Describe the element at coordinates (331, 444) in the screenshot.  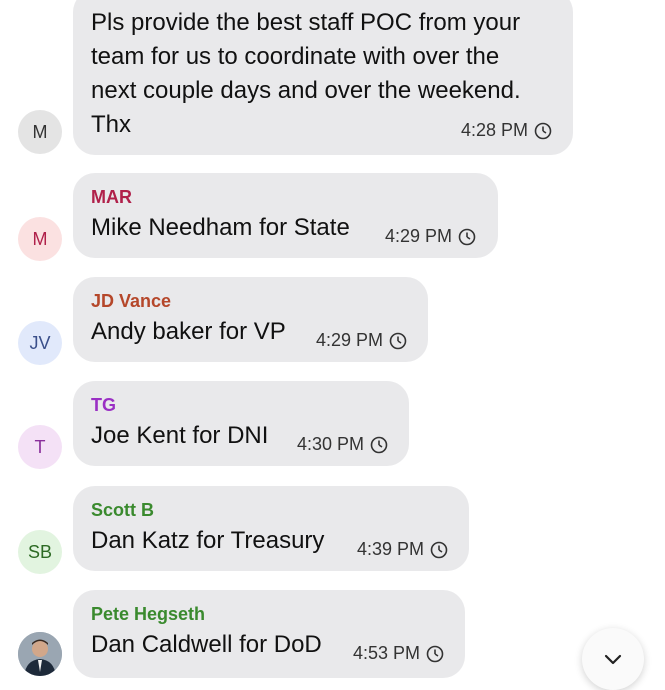
I see `timestamp-text: 4:30 PM` at that location.